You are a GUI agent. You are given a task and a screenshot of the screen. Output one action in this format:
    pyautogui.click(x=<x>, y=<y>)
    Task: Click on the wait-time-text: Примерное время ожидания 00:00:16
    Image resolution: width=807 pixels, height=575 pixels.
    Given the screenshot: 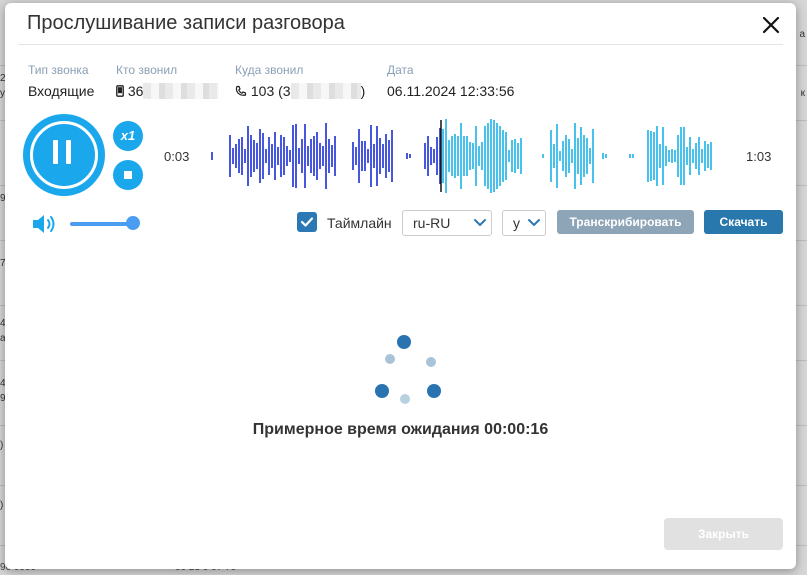 What is the action you would take?
    pyautogui.click(x=400, y=429)
    